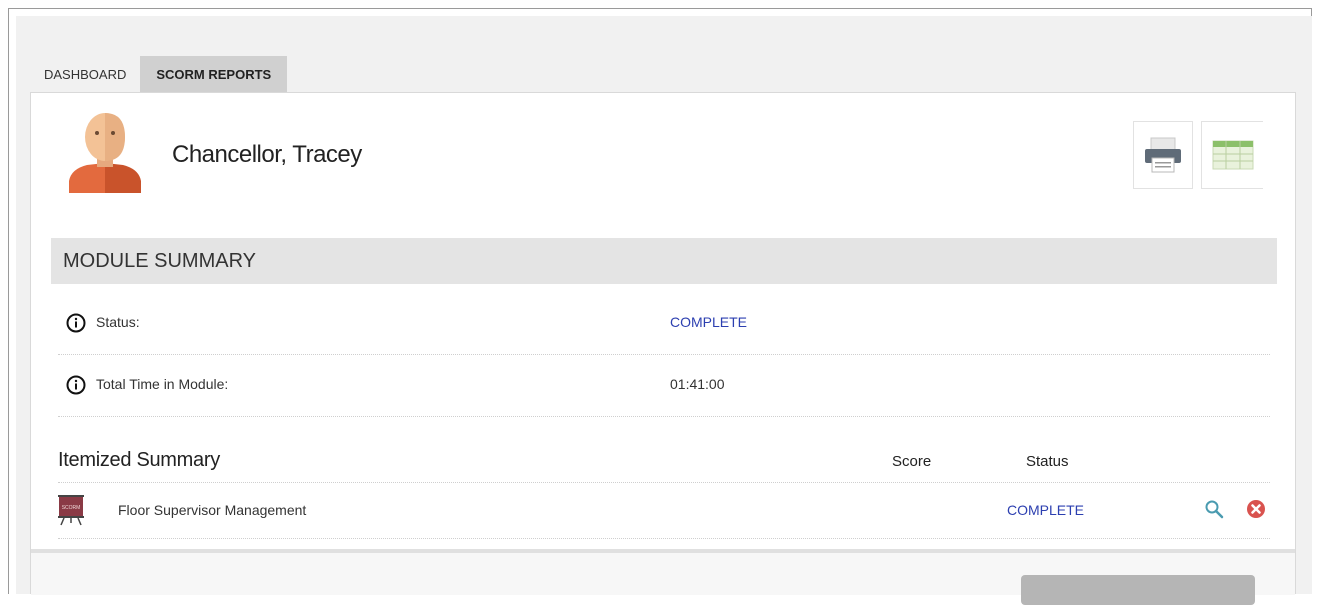 The image size is (1322, 605). What do you see at coordinates (697, 384) in the screenshot?
I see `summary-value-time: 01:41:00` at bounding box center [697, 384].